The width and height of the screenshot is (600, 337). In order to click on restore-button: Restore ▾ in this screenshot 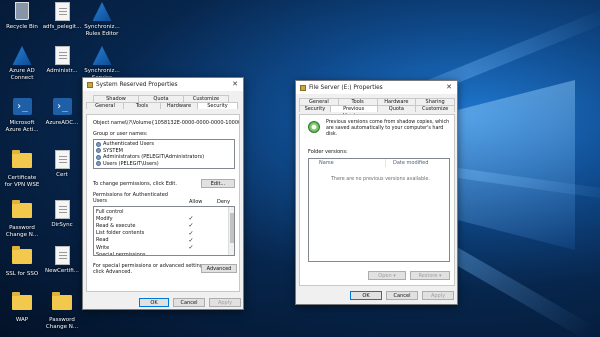, I will do `click(430, 275)`.